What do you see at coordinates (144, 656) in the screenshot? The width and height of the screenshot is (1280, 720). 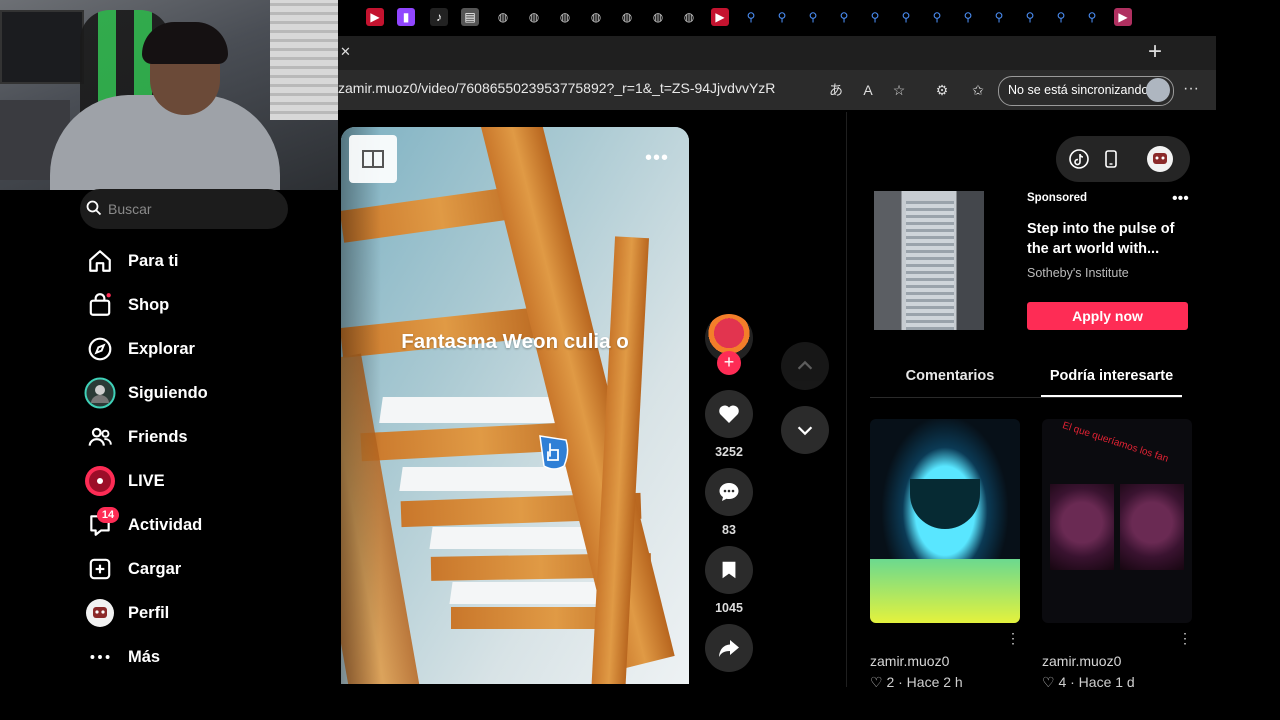 I see `sidebar-item-label: Más` at bounding box center [144, 656].